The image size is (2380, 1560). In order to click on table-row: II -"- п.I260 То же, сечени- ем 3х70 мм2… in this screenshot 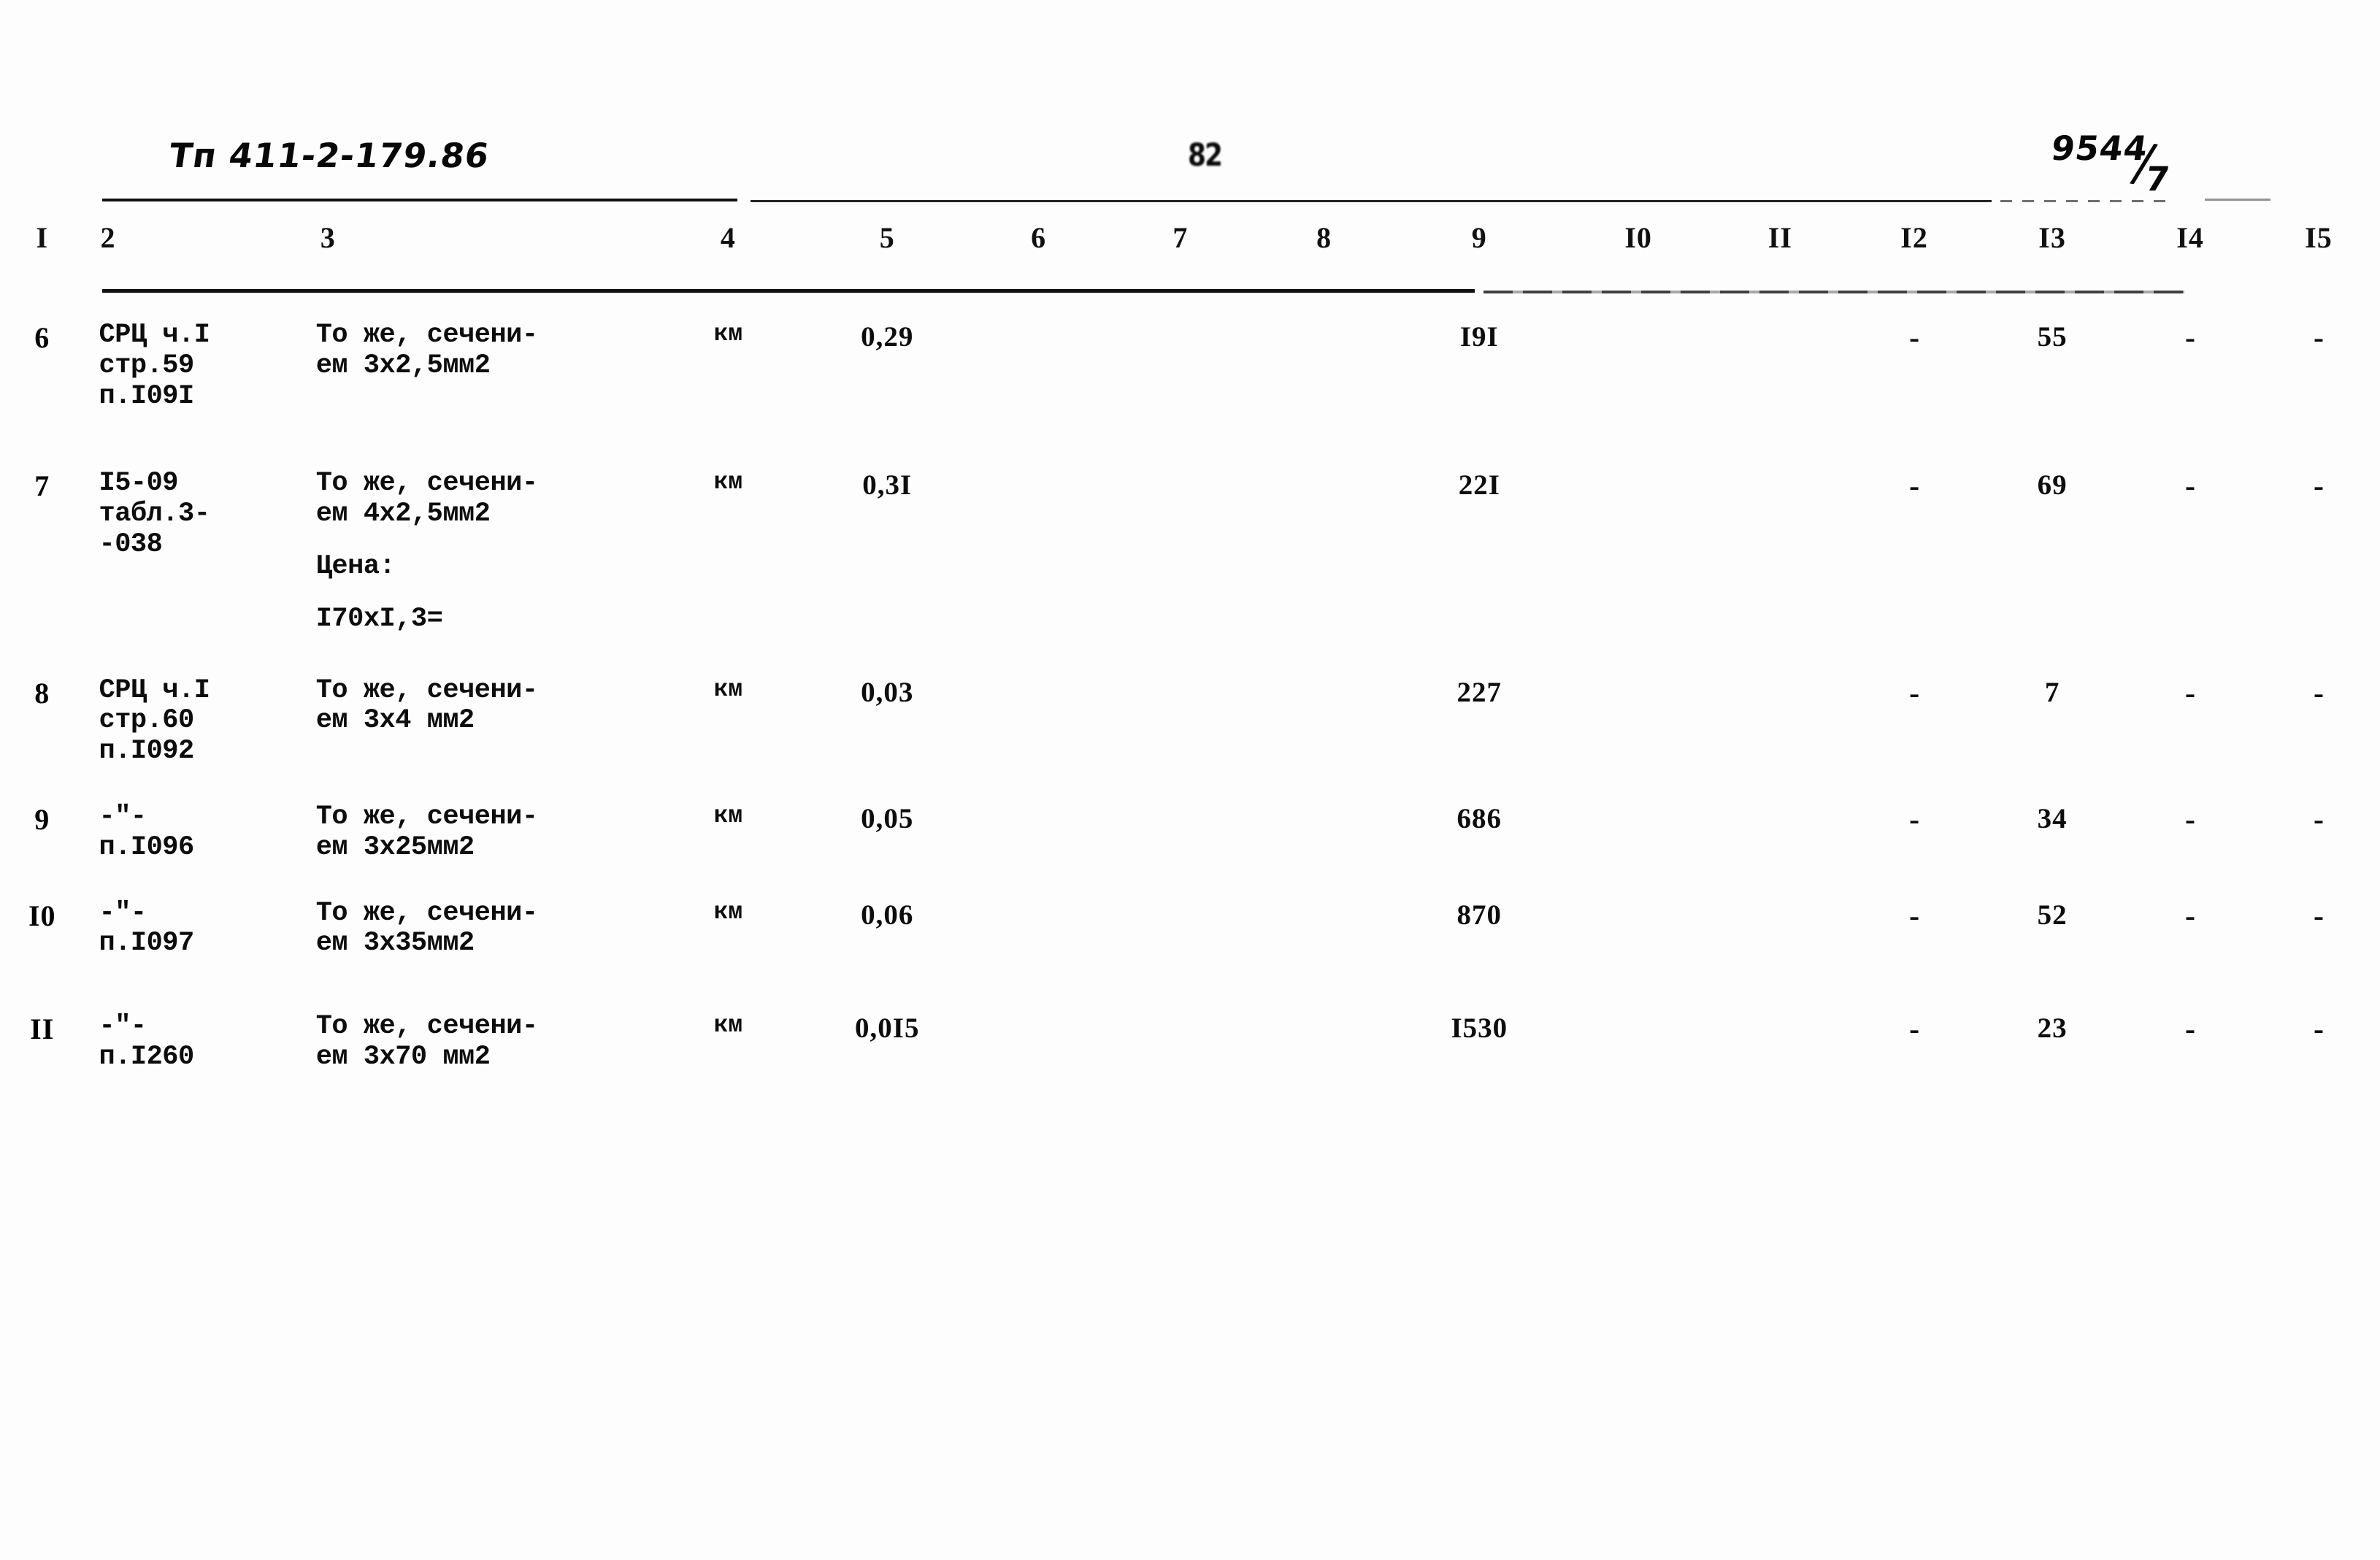, I will do `click(1190, 1042)`.